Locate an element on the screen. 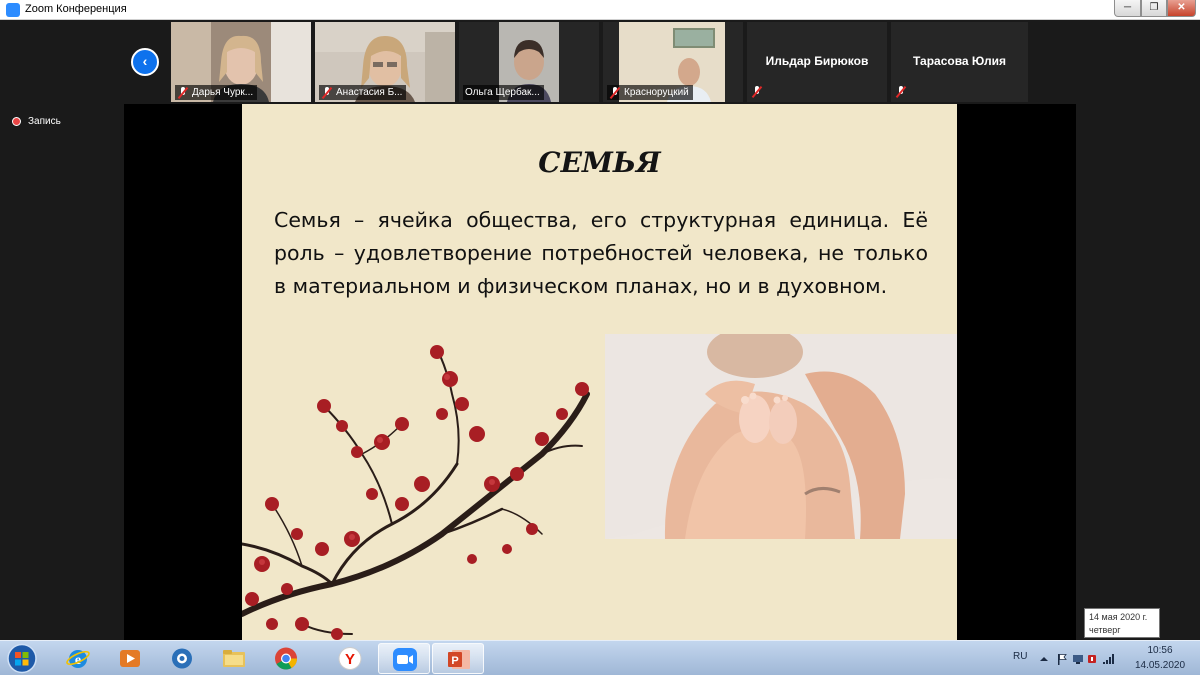 Image resolution: width=1200 pixels, height=675 pixels. taskbar-app-button: P is located at coordinates (458, 658).